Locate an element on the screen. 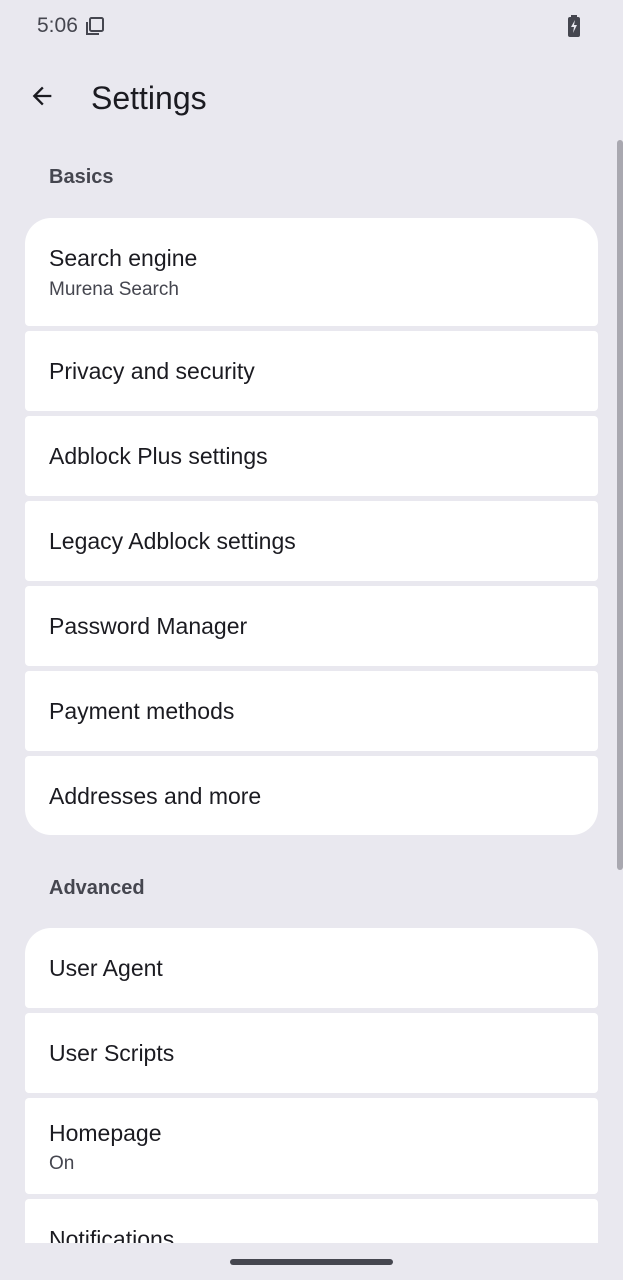 The width and height of the screenshot is (623, 1280). adblock-plus-settings-item: Adblock Plus settings is located at coordinates (311, 456).